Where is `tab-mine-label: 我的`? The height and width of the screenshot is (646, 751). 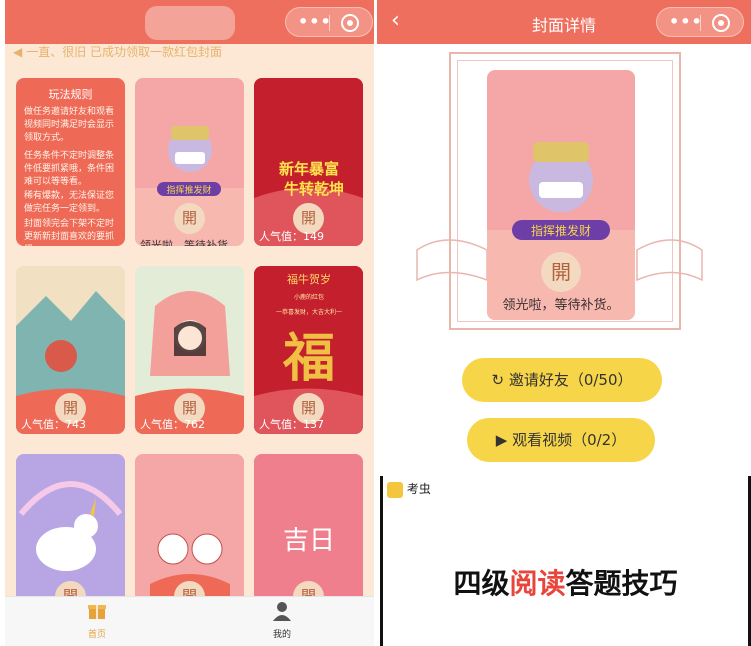
tab-mine-label: 我的 is located at coordinates (281, 635).